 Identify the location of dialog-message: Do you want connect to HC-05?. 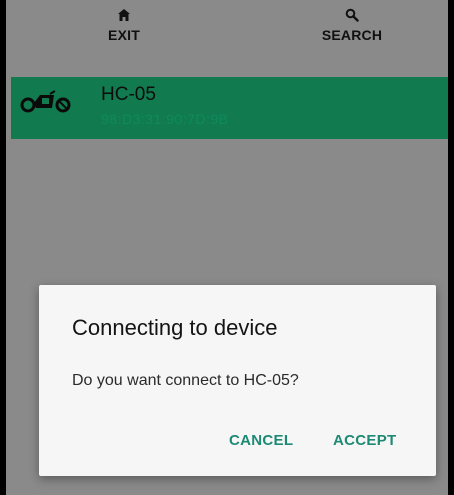
(185, 380).